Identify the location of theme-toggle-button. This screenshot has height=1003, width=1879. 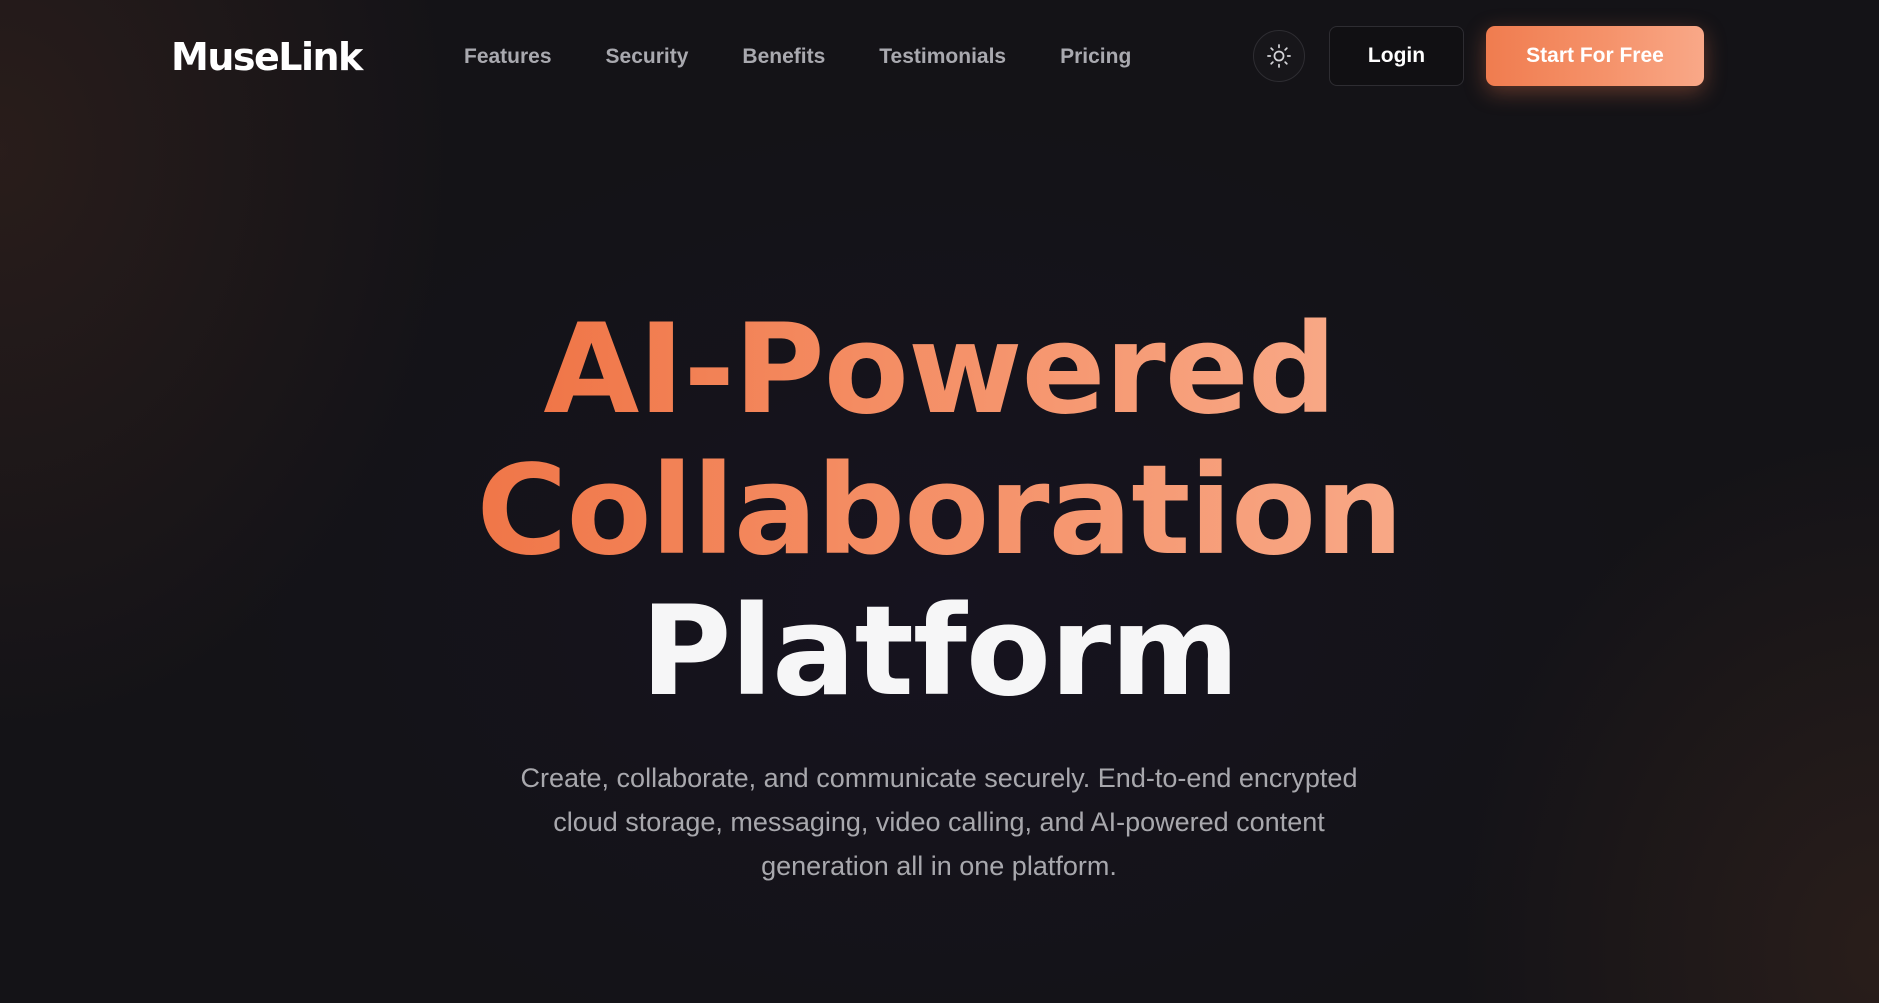
(1279, 56).